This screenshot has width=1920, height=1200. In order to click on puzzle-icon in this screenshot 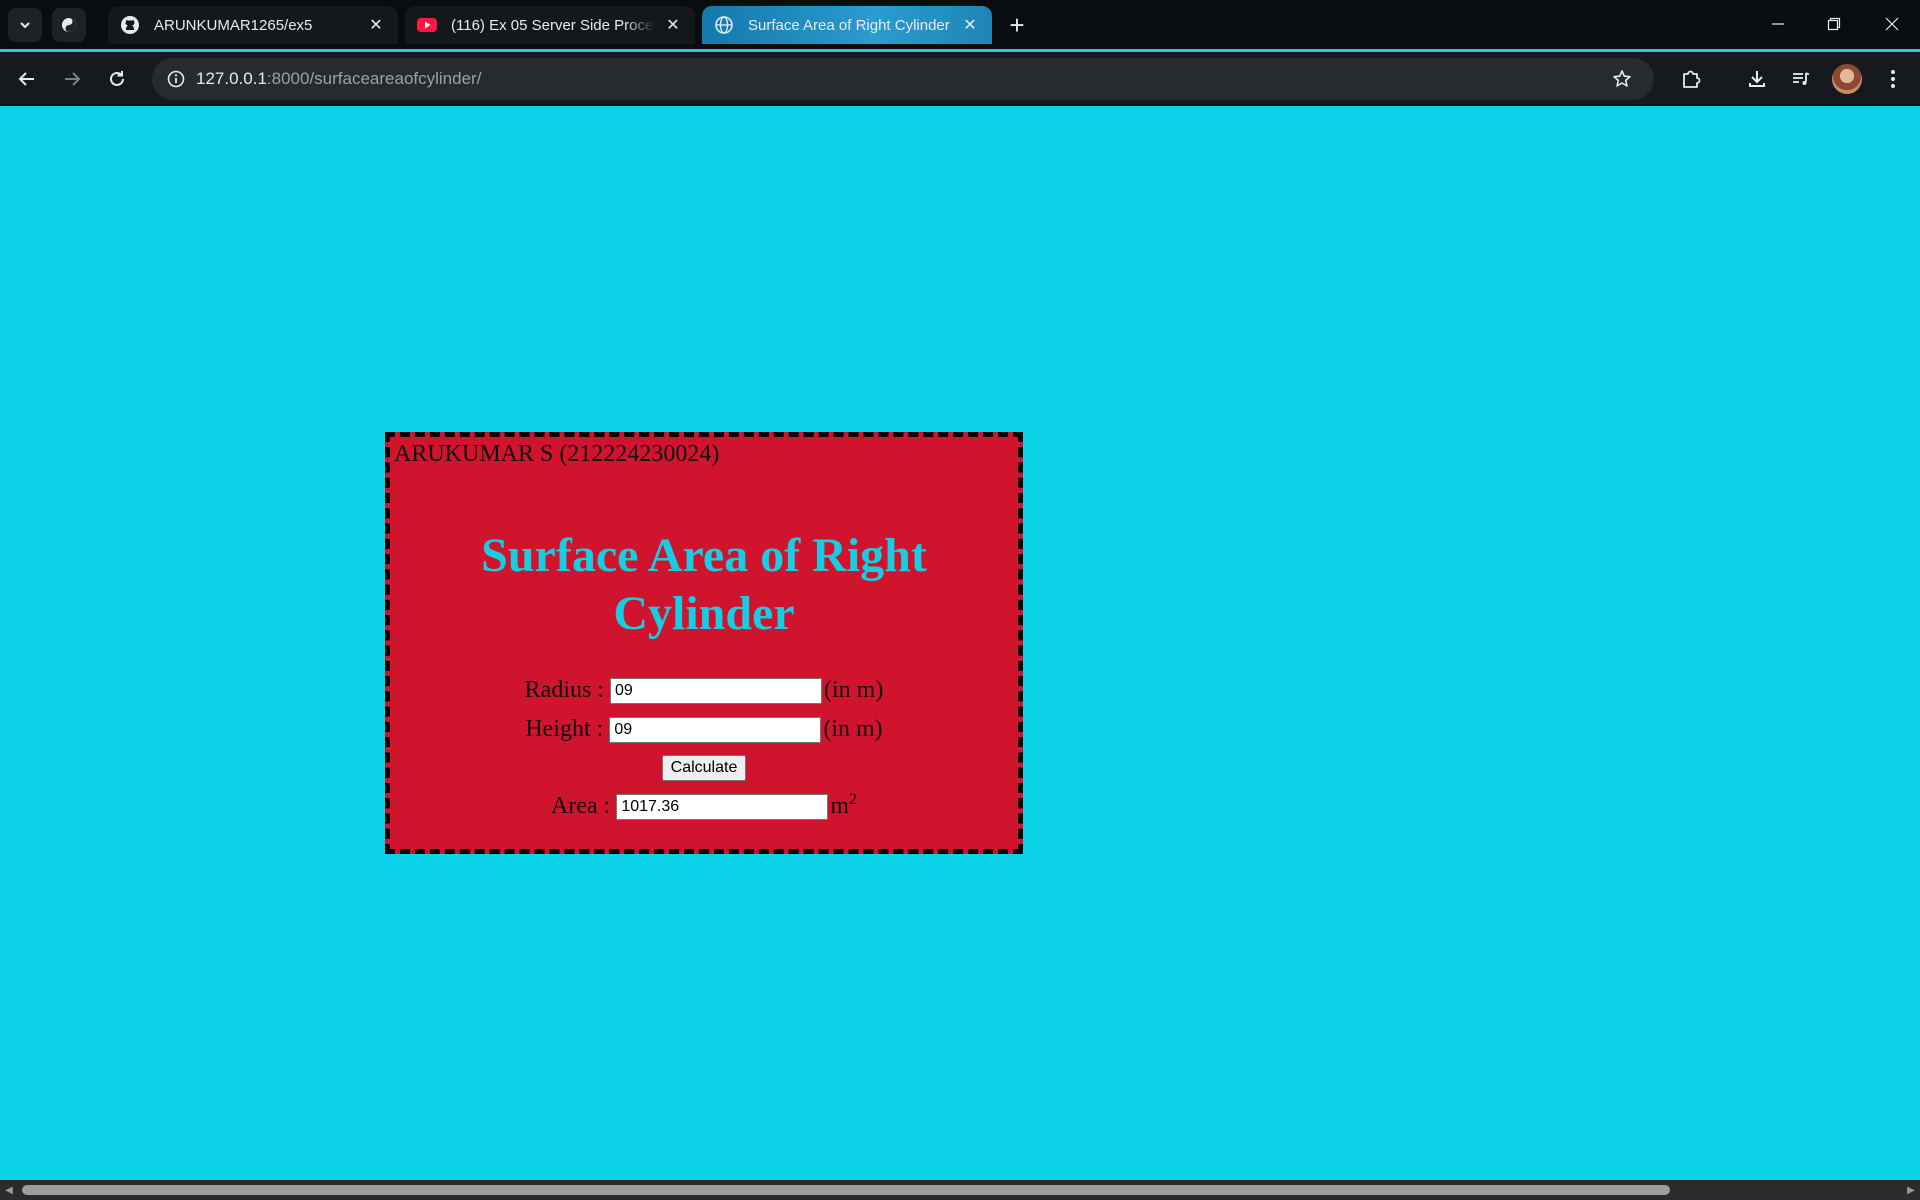, I will do `click(1692, 79)`.